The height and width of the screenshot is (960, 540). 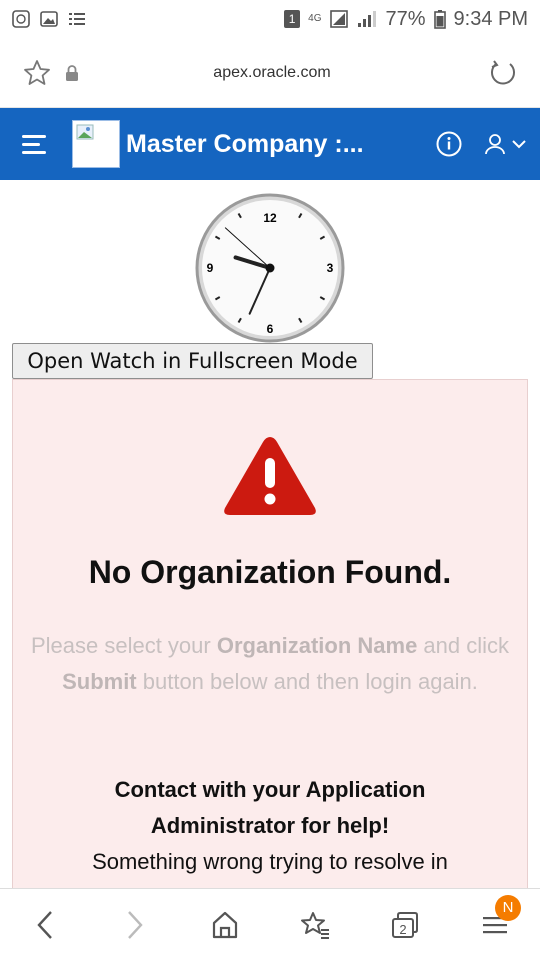 I want to click on contact-line-2: Administrator for help!, so click(x=270, y=825).